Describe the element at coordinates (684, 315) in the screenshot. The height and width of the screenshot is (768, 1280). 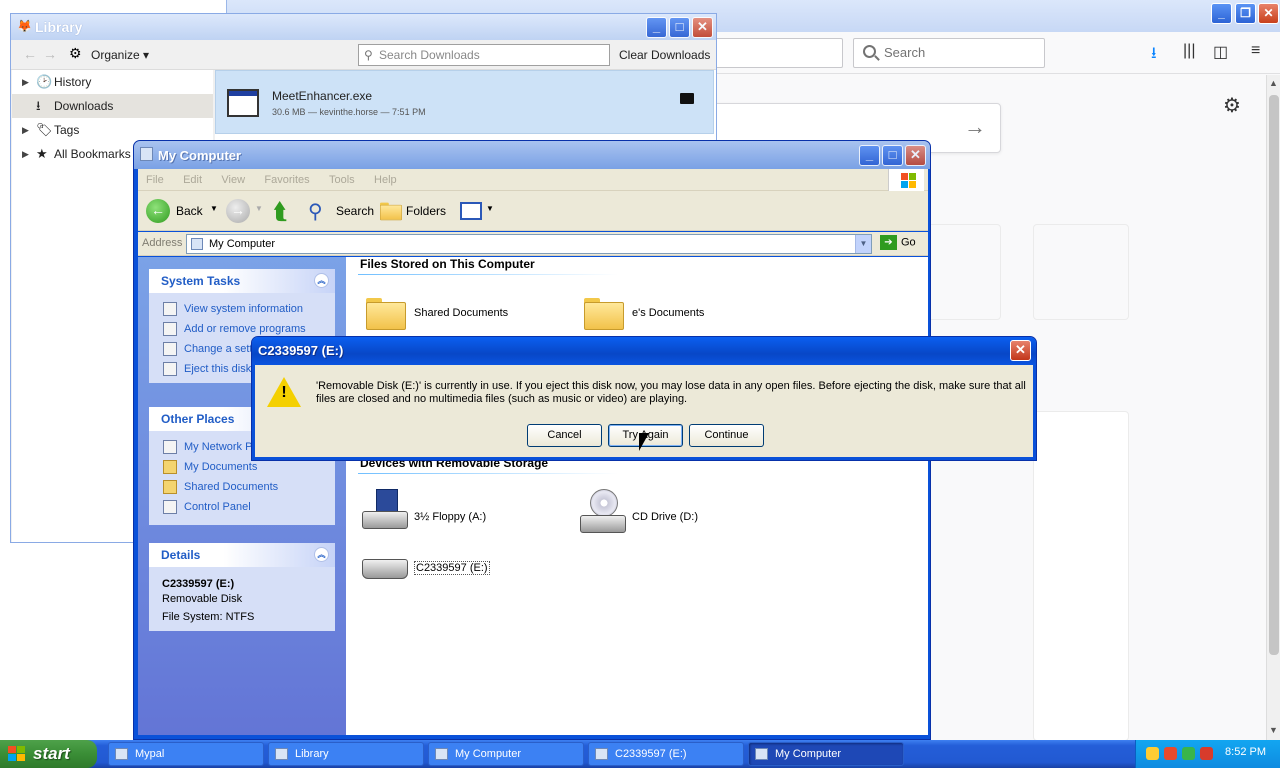
I see `folder-item: e's Documents` at that location.